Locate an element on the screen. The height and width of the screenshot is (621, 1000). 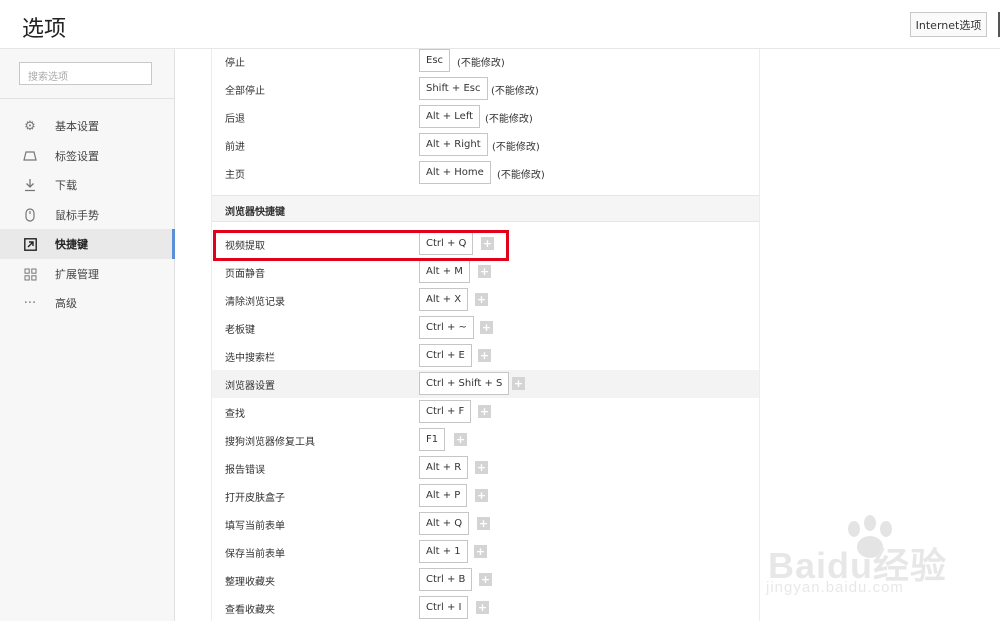
shortcut-key-field: Ctrl + Shift + S is located at coordinates (464, 383).